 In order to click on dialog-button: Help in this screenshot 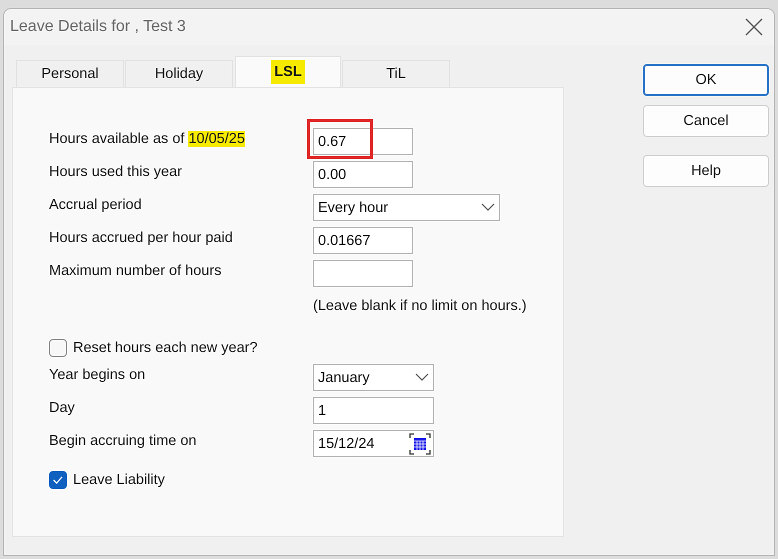, I will do `click(706, 171)`.